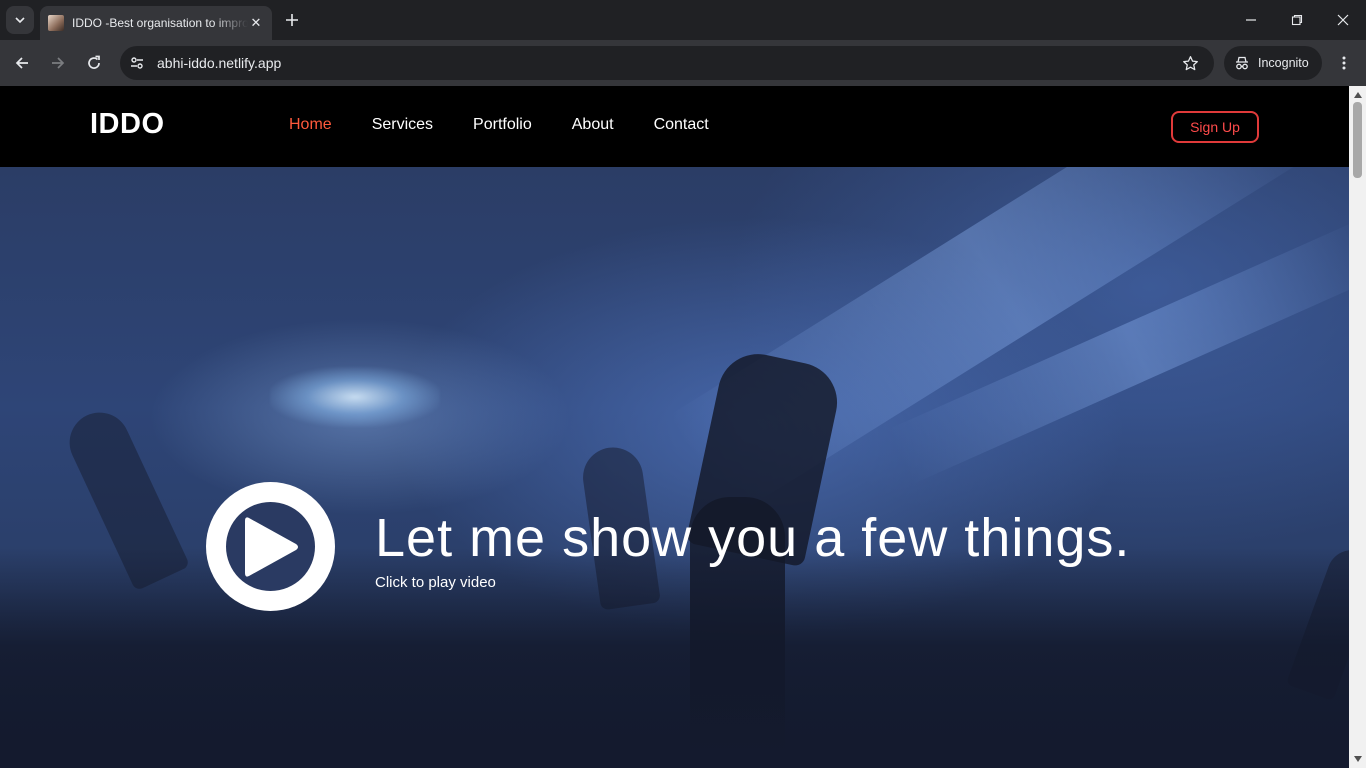  Describe the element at coordinates (667, 63) in the screenshot. I see `address-bar: abhi-iddo.netlify.app` at that location.